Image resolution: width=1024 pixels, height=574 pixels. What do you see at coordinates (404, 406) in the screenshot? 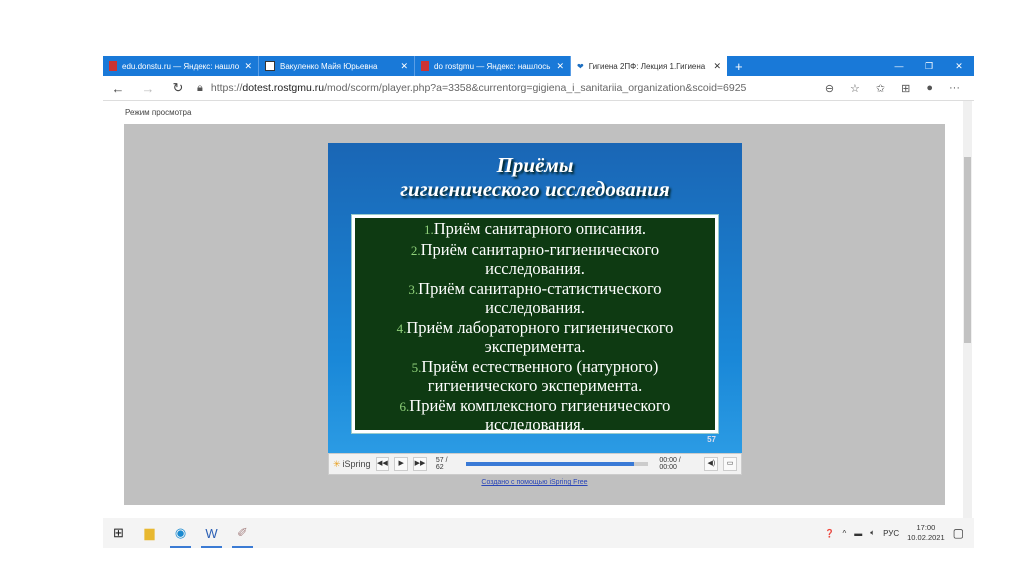
I see `item-number: 6.` at bounding box center [404, 406].